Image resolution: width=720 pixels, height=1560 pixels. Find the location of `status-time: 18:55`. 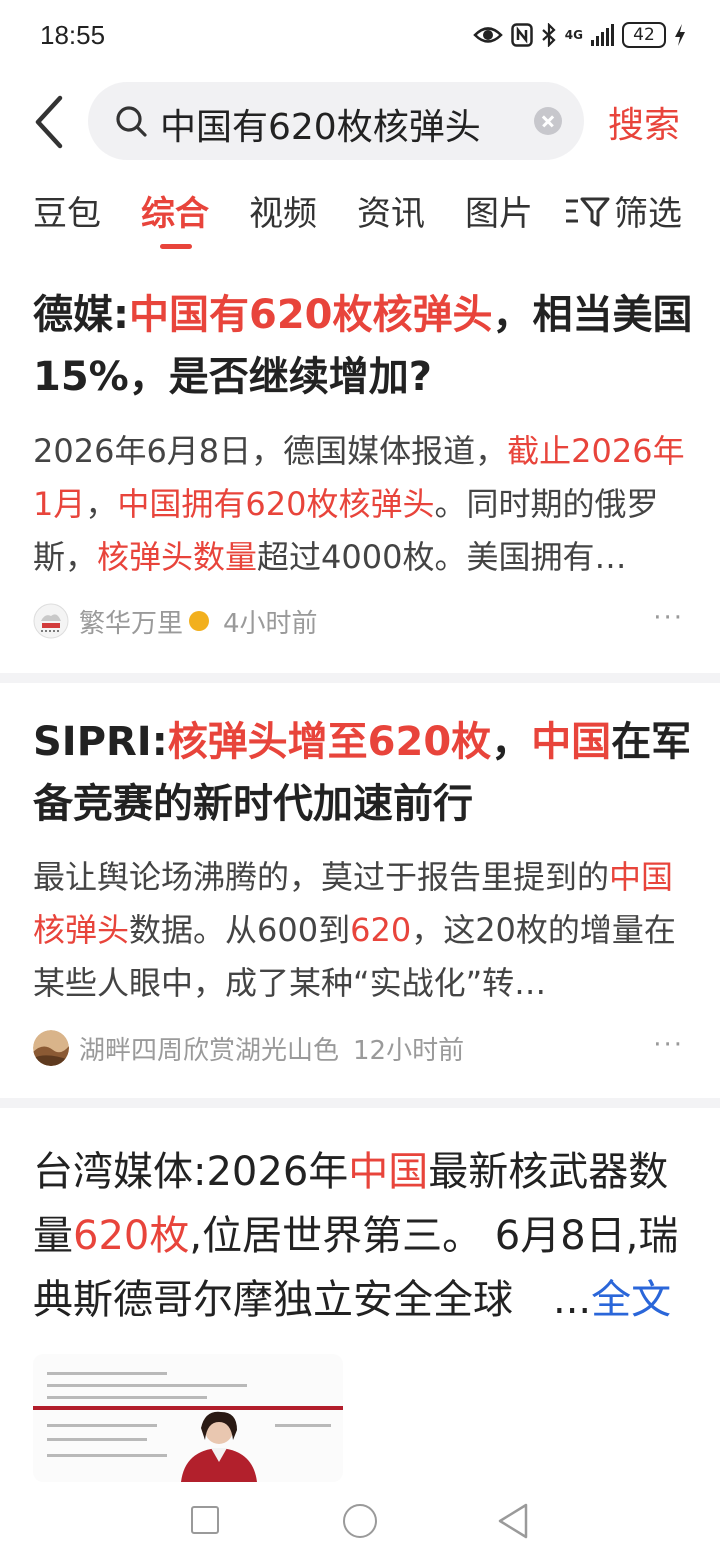

status-time: 18:55 is located at coordinates (73, 35).